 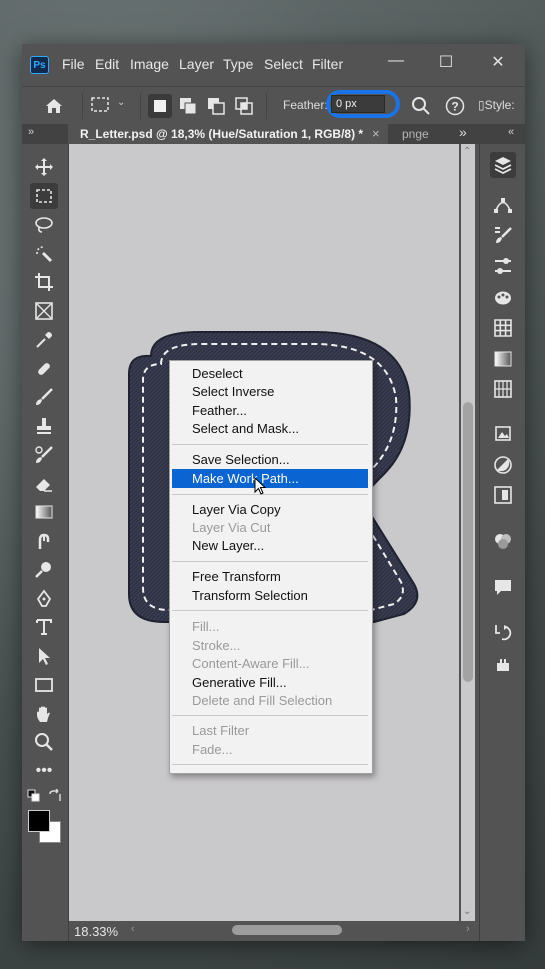 I want to click on tab-close-icon: ×, so click(x=376, y=133).